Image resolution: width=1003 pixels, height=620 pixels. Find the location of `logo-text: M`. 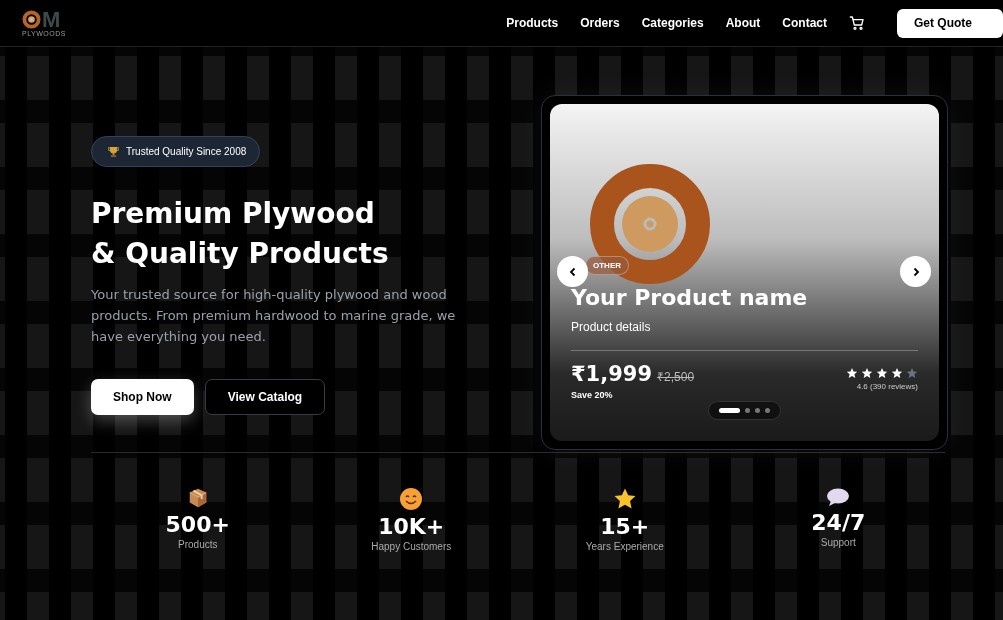

logo-text: M is located at coordinates (51, 19).